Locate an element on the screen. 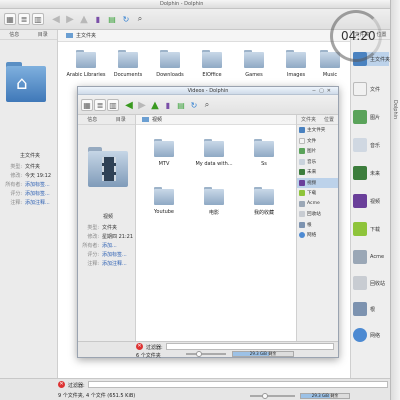 This screenshot has width=400, height=400. folder-label: Ss is located at coordinates (264, 164).